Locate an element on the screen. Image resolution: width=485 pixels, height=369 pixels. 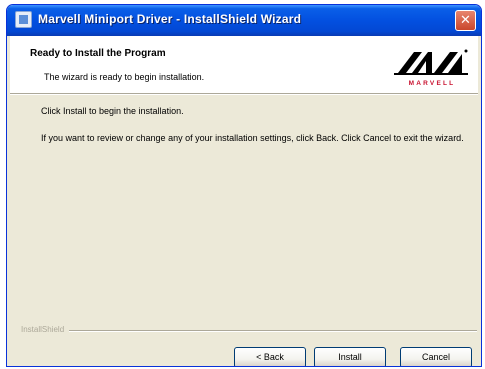
back-button: < Back is located at coordinates (270, 356).